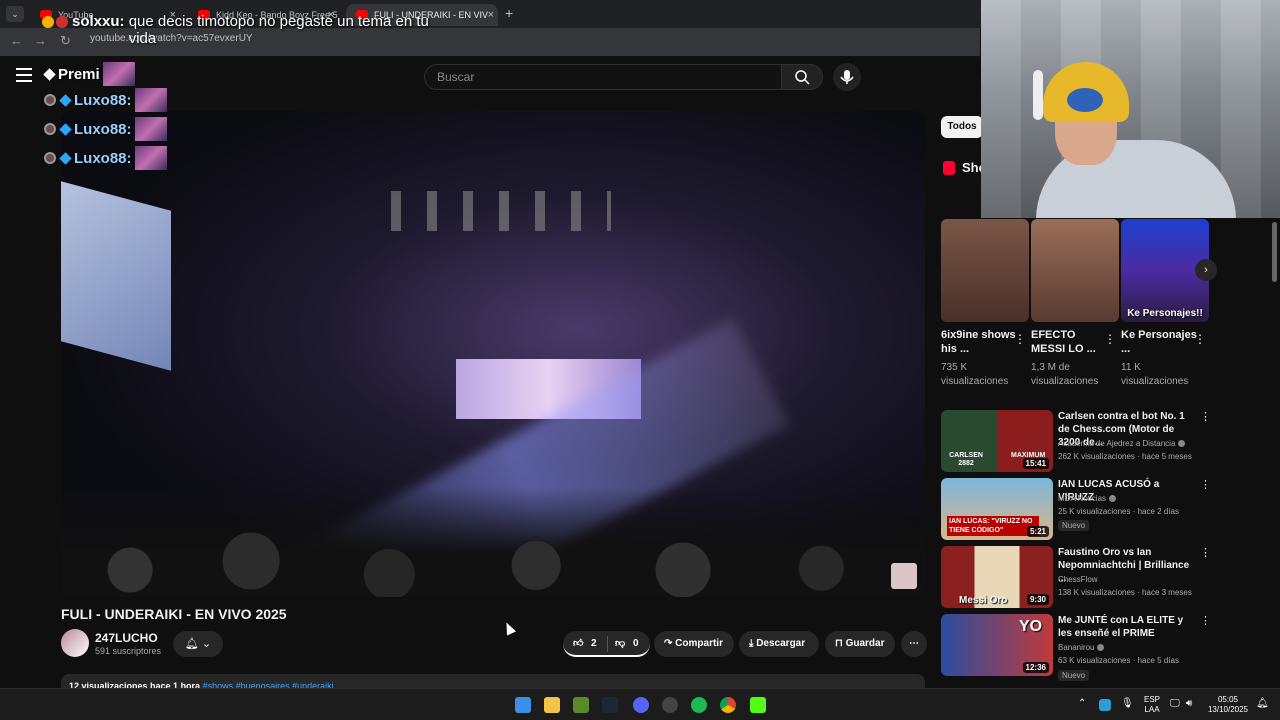 The width and height of the screenshot is (1280, 720). Describe the element at coordinates (610, 705) in the screenshot. I see `steam-icon` at that location.